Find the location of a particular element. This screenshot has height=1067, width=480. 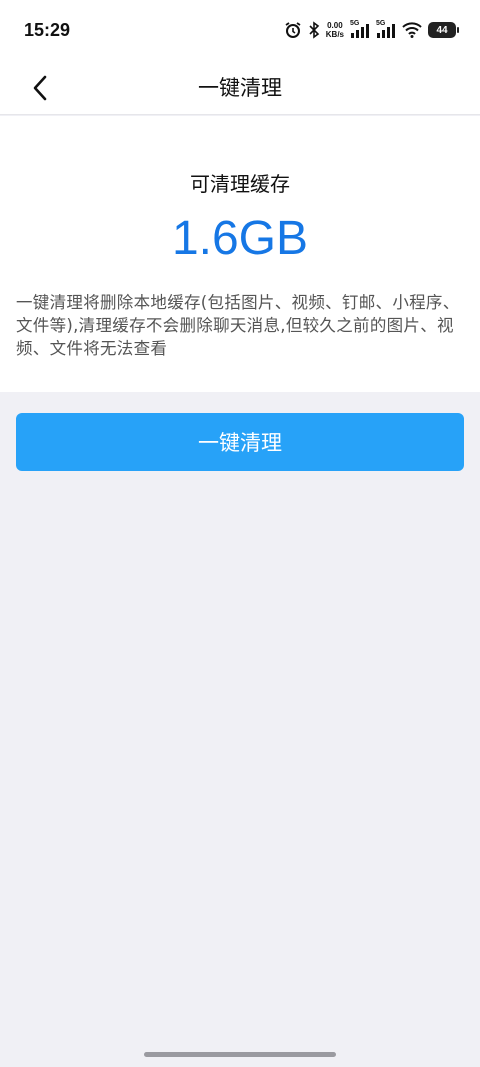

battery-icon: 44 is located at coordinates (443, 30).